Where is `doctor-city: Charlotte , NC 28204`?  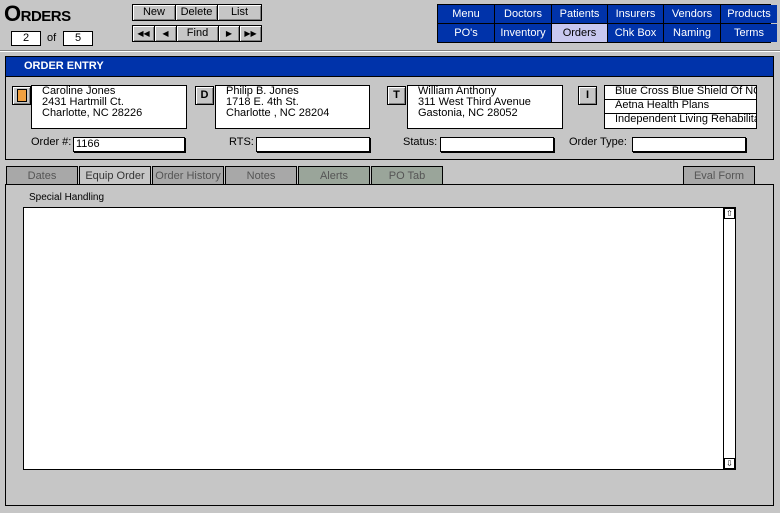
doctor-city: Charlotte , NC 28204 is located at coordinates (278, 113).